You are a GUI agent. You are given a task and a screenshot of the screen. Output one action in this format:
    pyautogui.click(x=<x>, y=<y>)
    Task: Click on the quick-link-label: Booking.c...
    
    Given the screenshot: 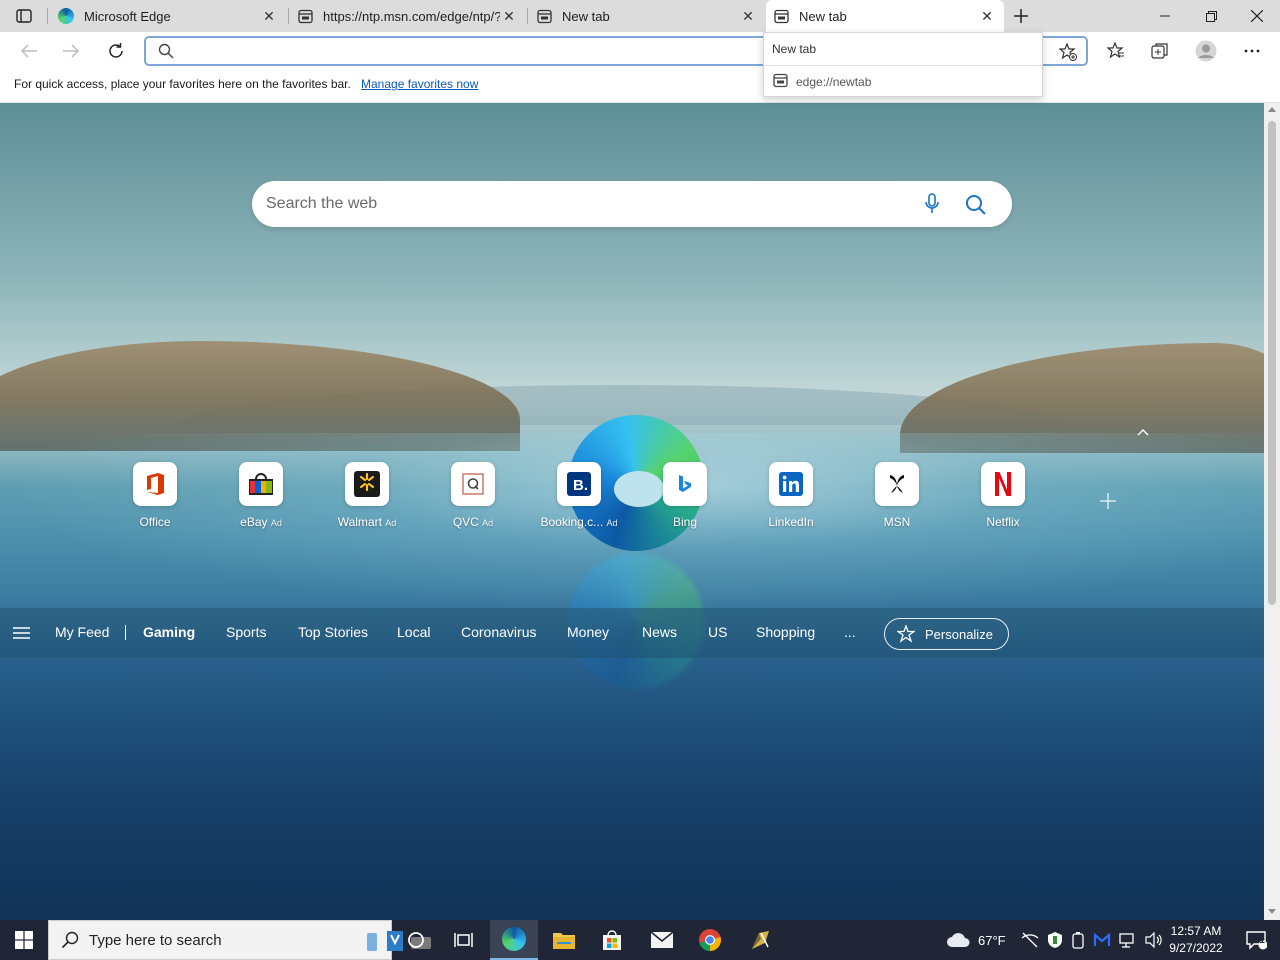 What is the action you would take?
    pyautogui.click(x=572, y=522)
    